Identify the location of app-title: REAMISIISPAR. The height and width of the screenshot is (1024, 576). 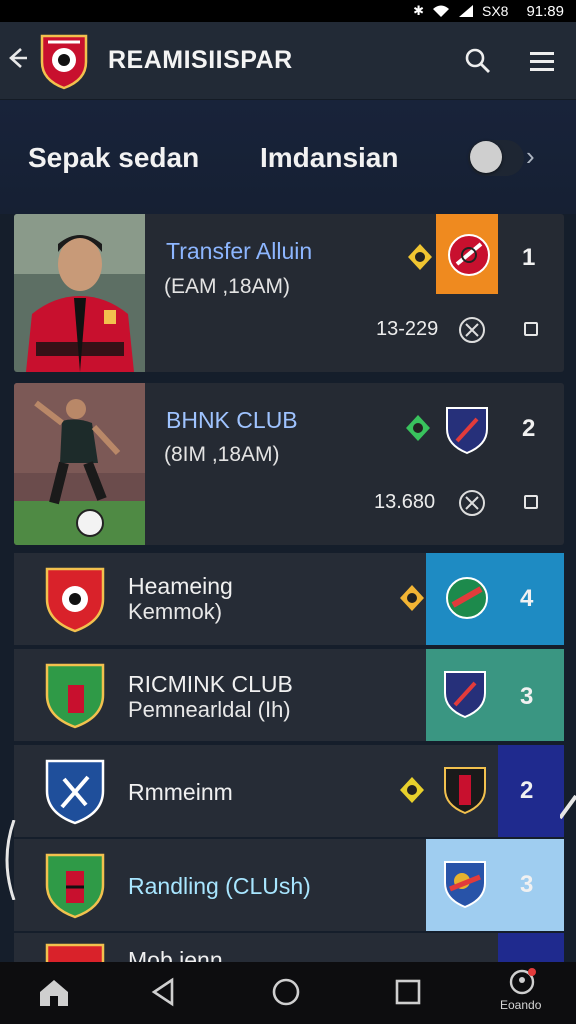
(200, 60).